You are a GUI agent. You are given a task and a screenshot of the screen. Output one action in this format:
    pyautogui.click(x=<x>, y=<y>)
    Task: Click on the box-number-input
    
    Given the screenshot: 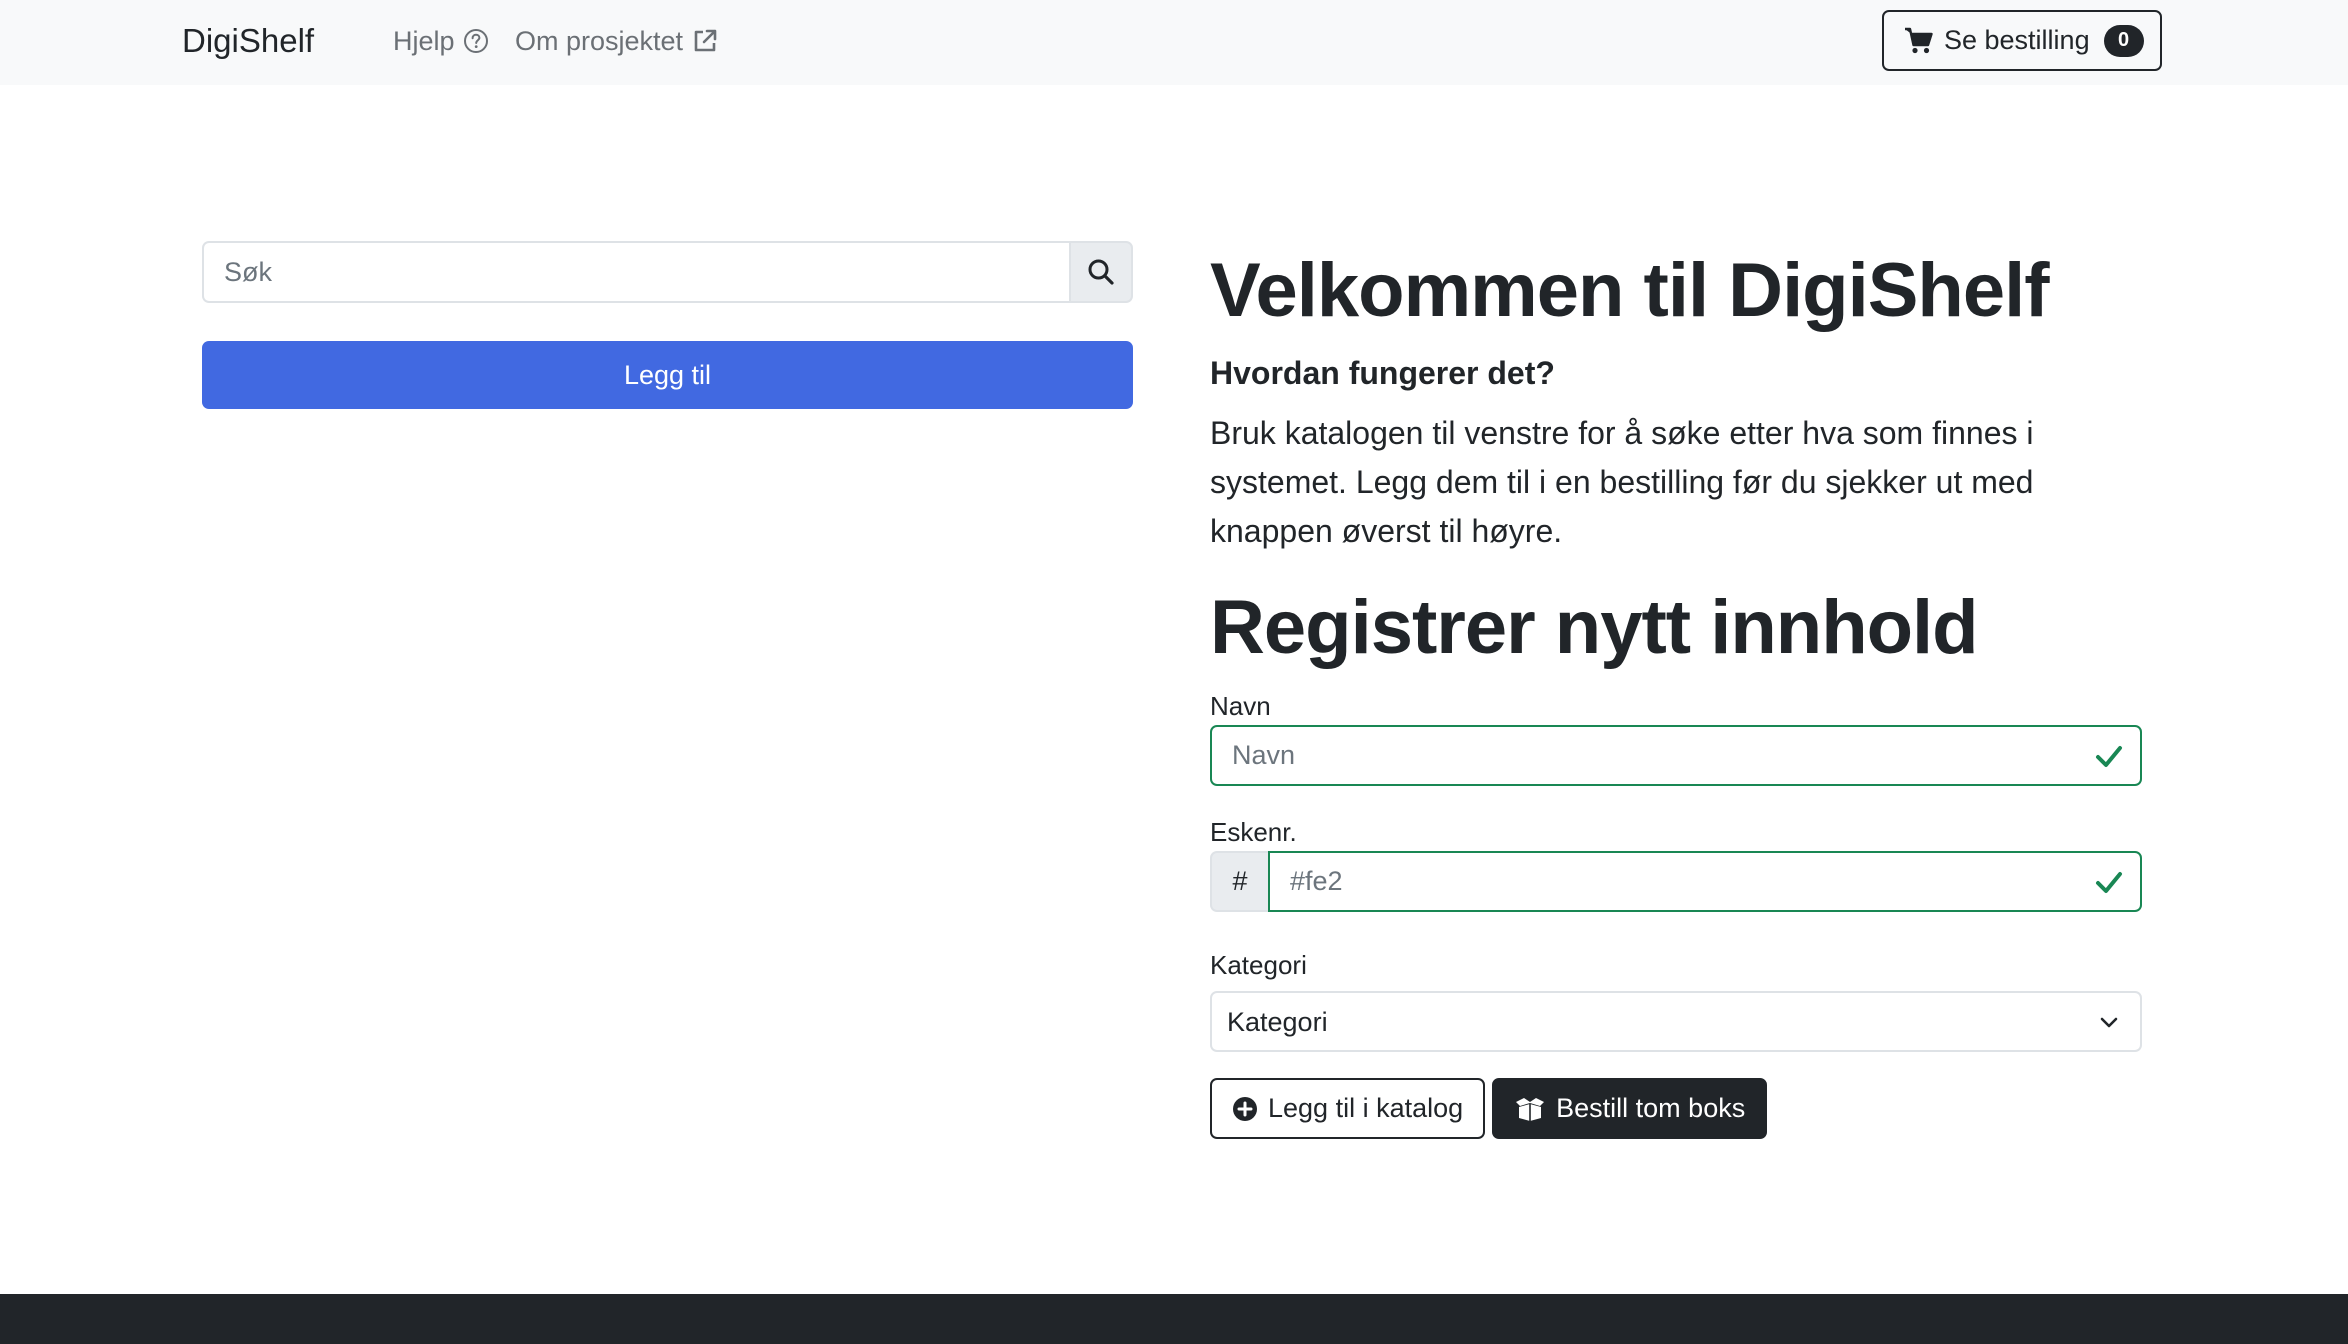 What is the action you would take?
    pyautogui.click(x=1705, y=881)
    